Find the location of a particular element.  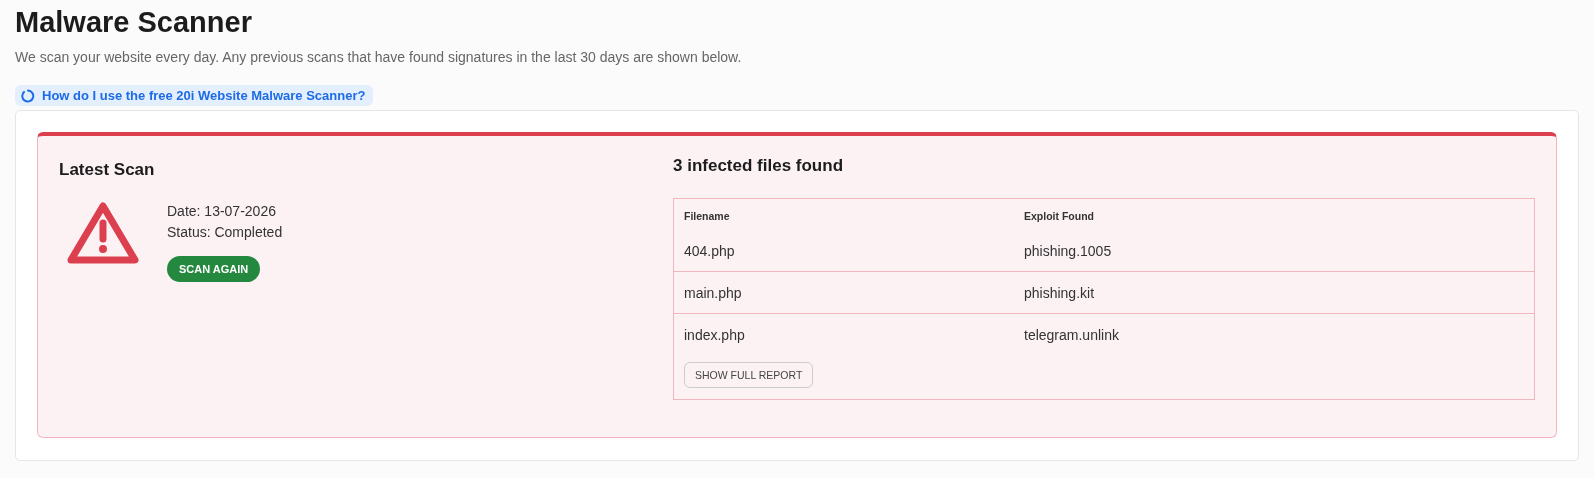

section-heading: 3 infected files found is located at coordinates (759, 165).